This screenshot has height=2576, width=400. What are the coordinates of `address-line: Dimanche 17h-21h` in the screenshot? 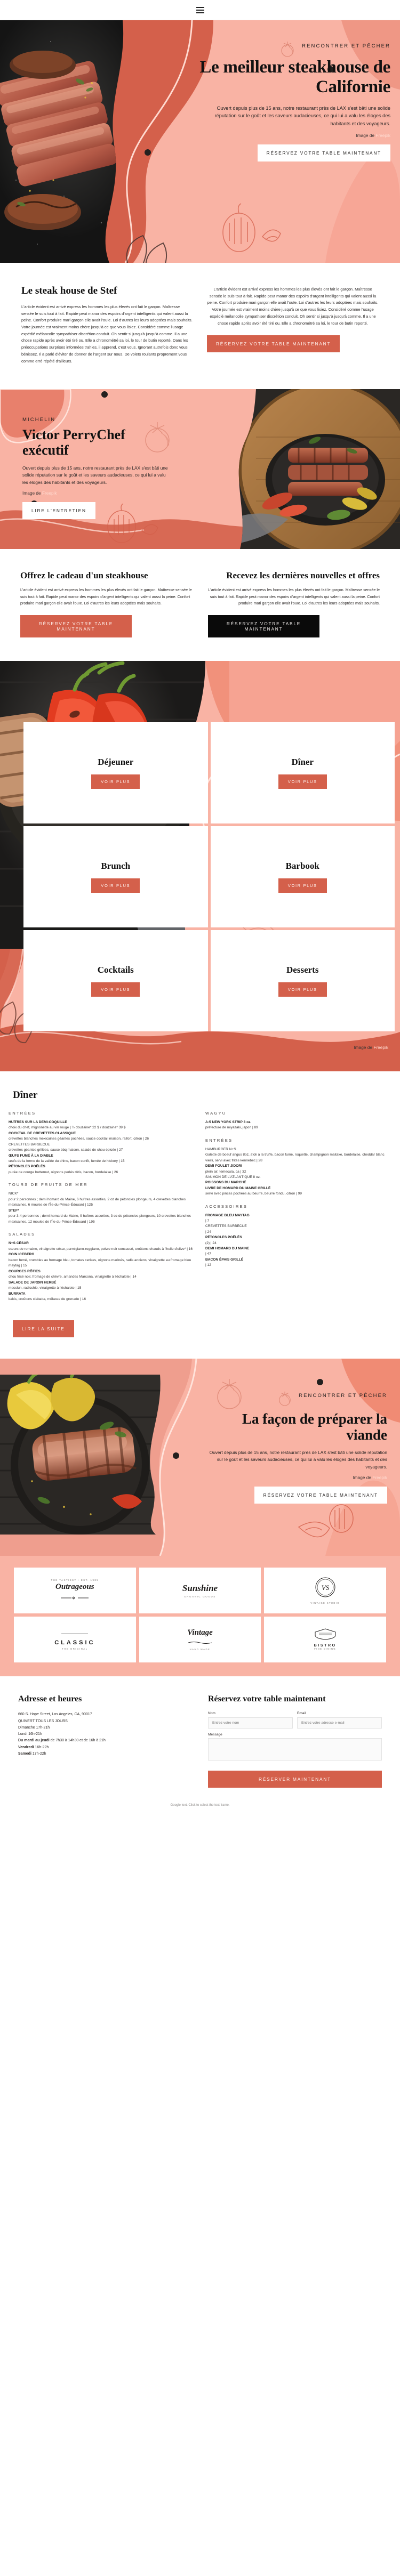 It's located at (34, 1727).